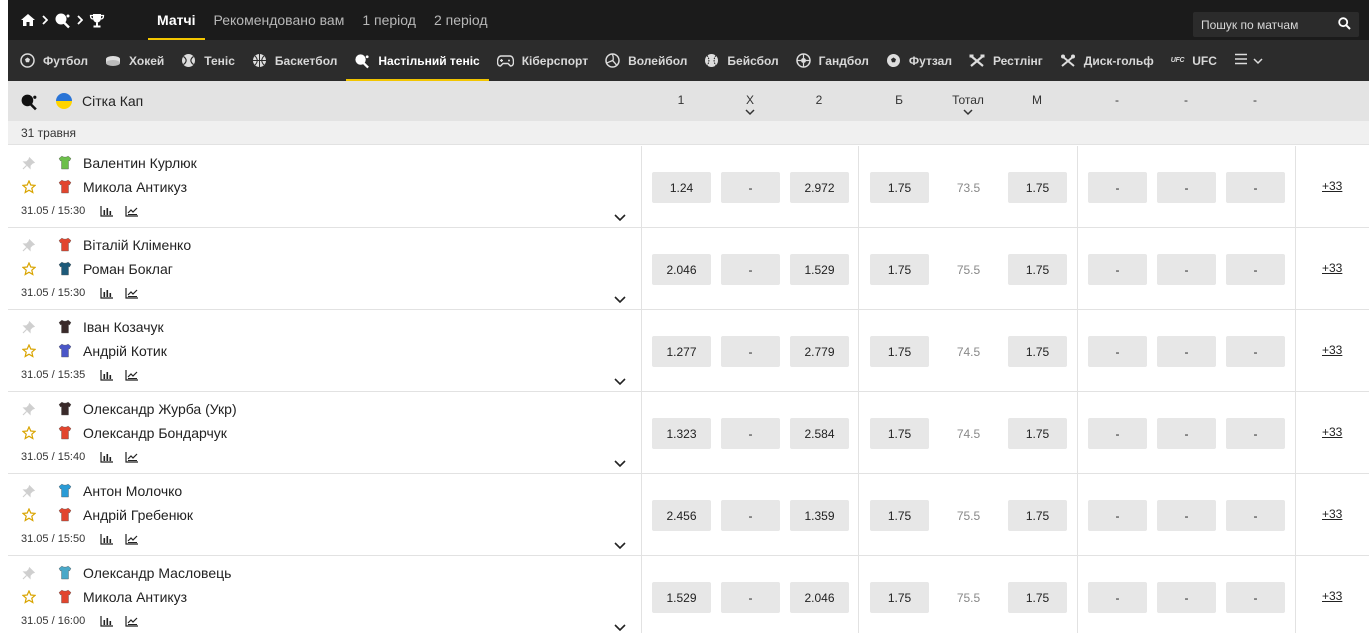 Image resolution: width=1369 pixels, height=633 pixels. Describe the element at coordinates (418, 60) in the screenshot. I see `sport-table-tennis: Настільний теніс` at that location.